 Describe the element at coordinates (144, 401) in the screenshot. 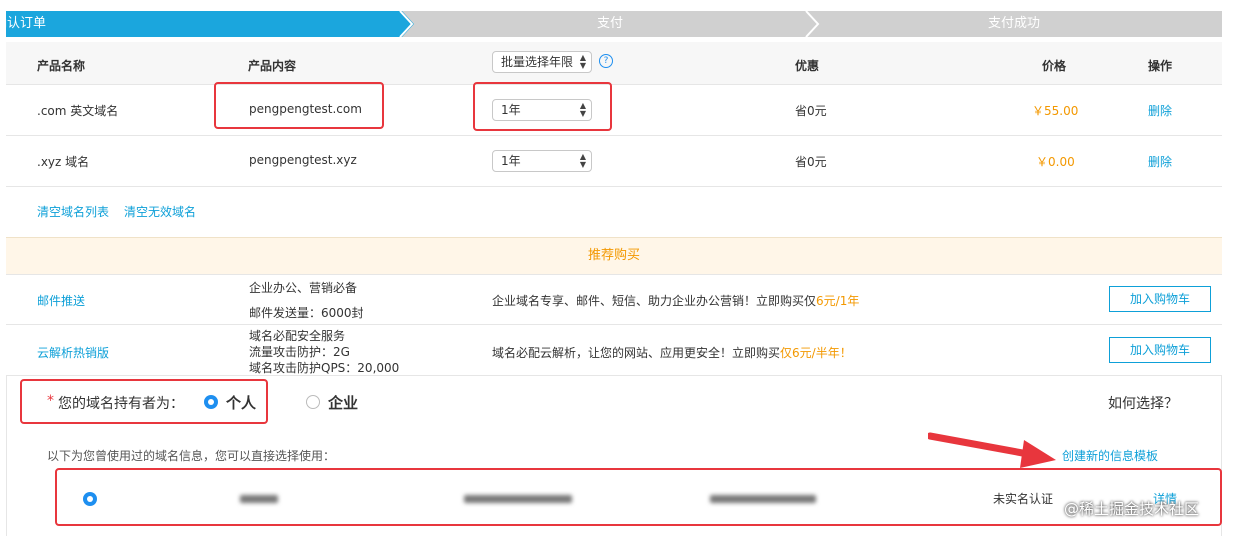

I see `highlight-box-holder` at that location.